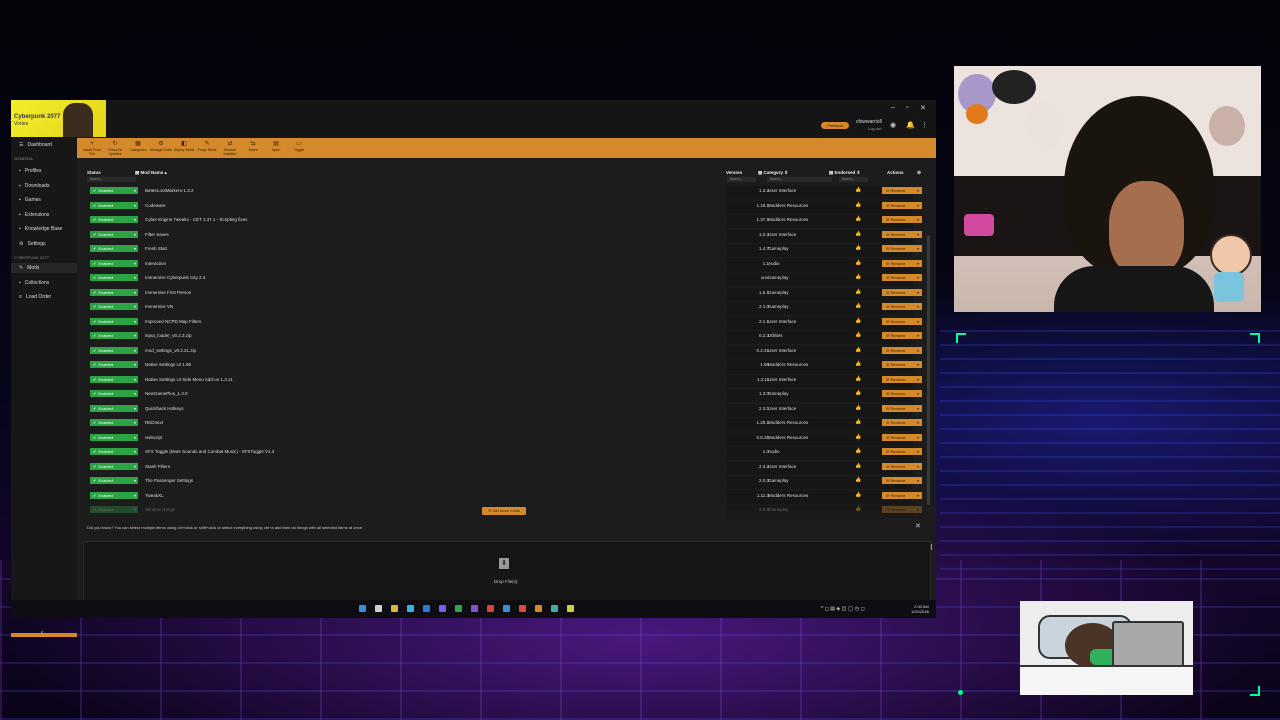 The width and height of the screenshot is (1280, 720). I want to click on toolbar-button-3: ⚙ Manage Rules, so click(161, 146).